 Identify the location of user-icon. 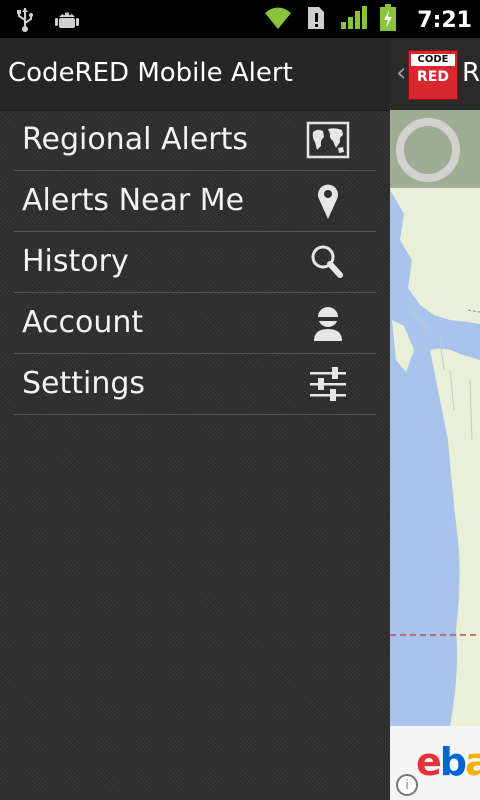
(328, 323).